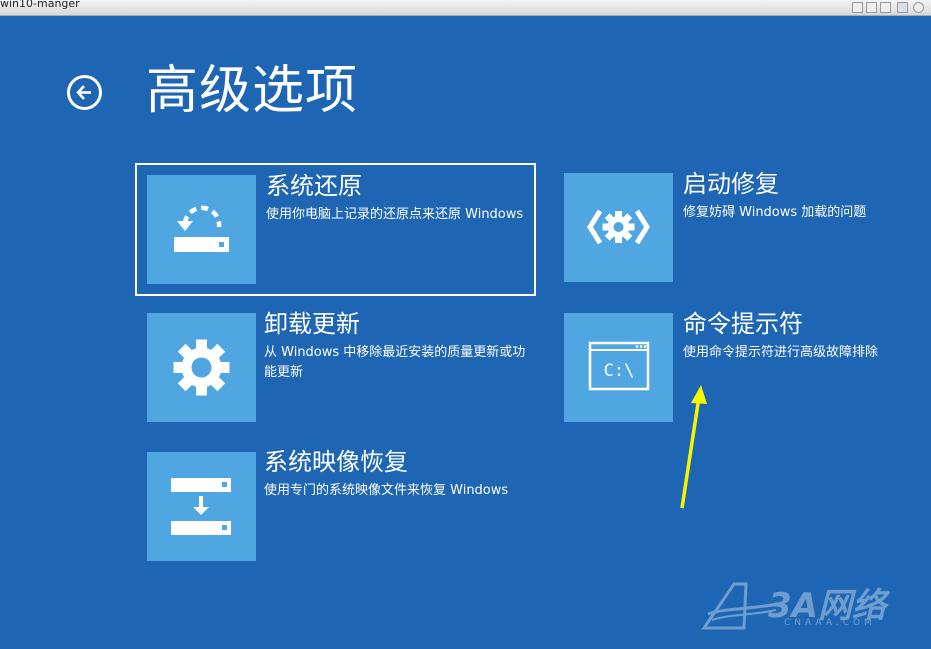 The image size is (931, 649). What do you see at coordinates (902, 7) in the screenshot?
I see `flag-icon` at bounding box center [902, 7].